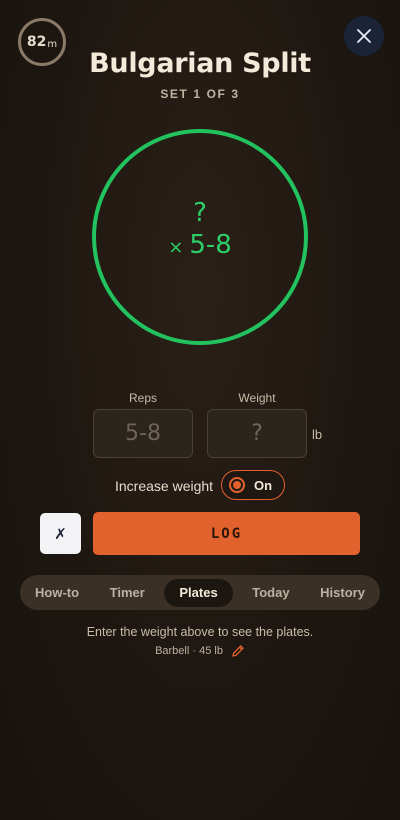  I want to click on target-reps: × 5-8, so click(200, 246).